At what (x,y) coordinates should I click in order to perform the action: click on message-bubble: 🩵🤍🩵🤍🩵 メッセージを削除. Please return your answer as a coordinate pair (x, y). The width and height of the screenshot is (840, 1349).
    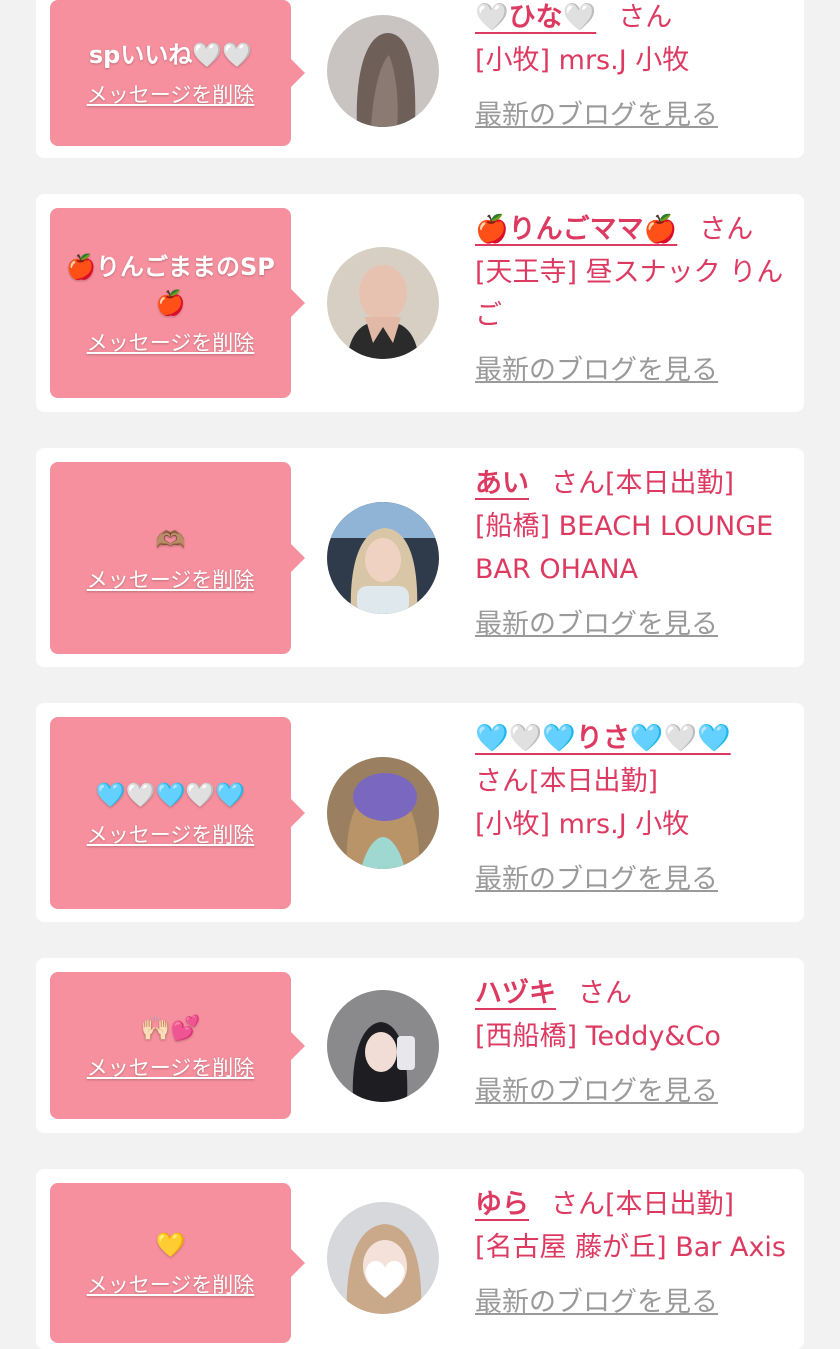
    Looking at the image, I should click on (177, 813).